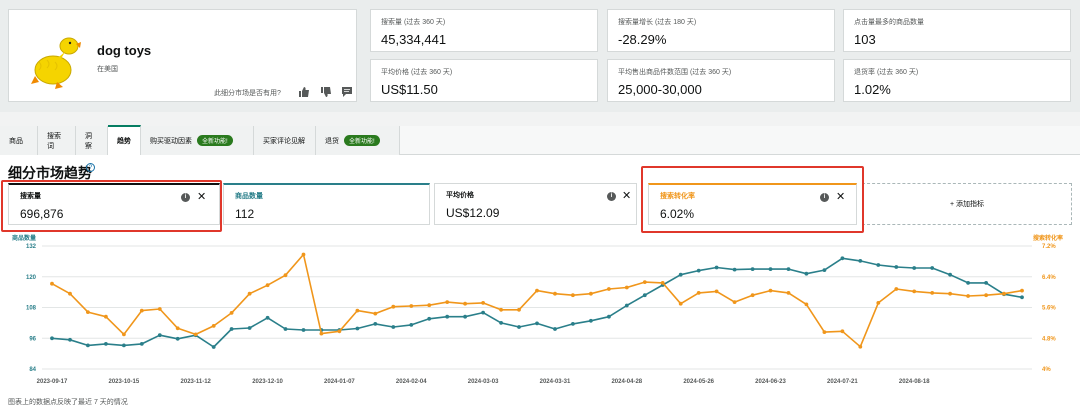 This screenshot has height=417, width=1080. Describe the element at coordinates (886, 72) in the screenshot. I see `metric-label: 退货率 (过去 360 天)` at that location.